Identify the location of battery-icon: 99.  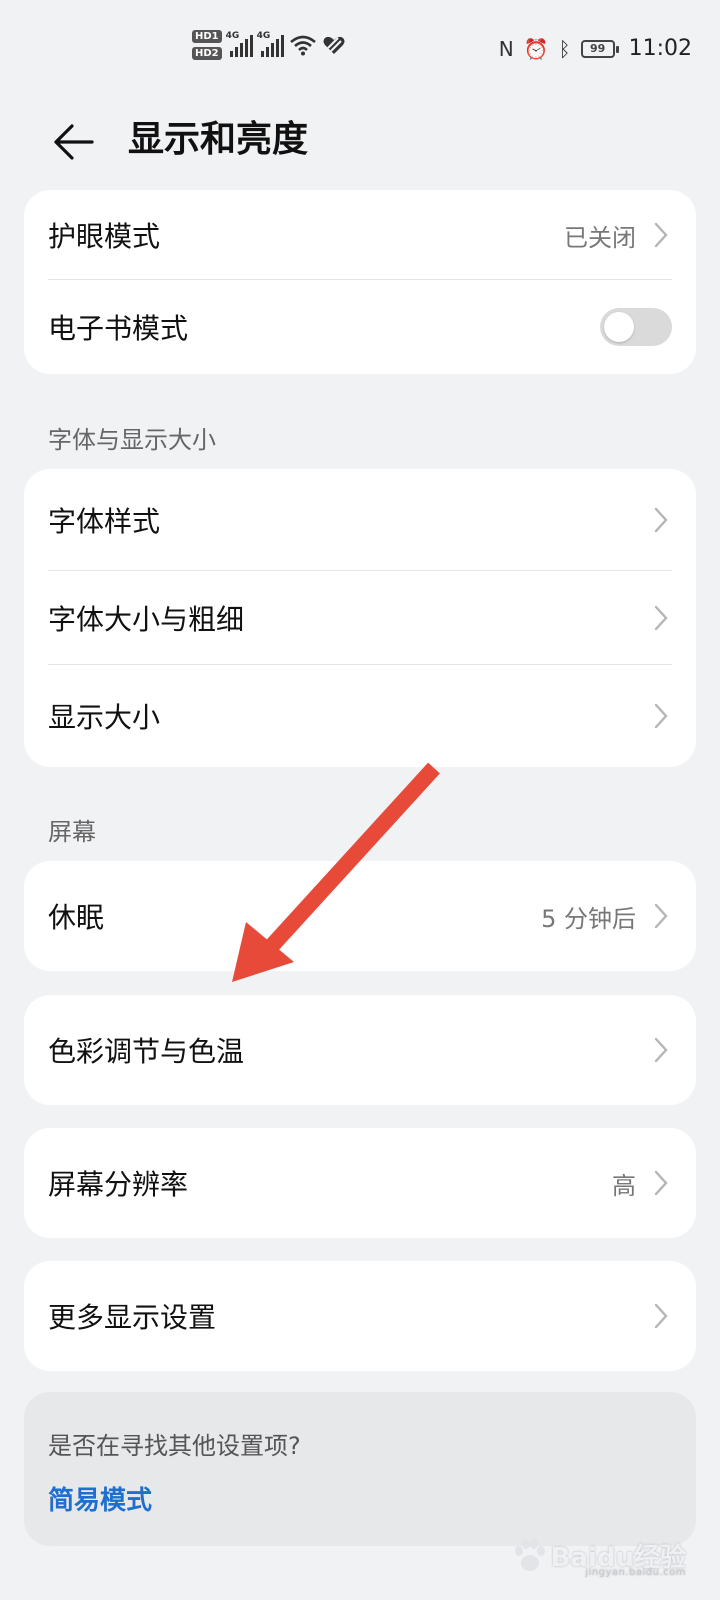
(599, 48).